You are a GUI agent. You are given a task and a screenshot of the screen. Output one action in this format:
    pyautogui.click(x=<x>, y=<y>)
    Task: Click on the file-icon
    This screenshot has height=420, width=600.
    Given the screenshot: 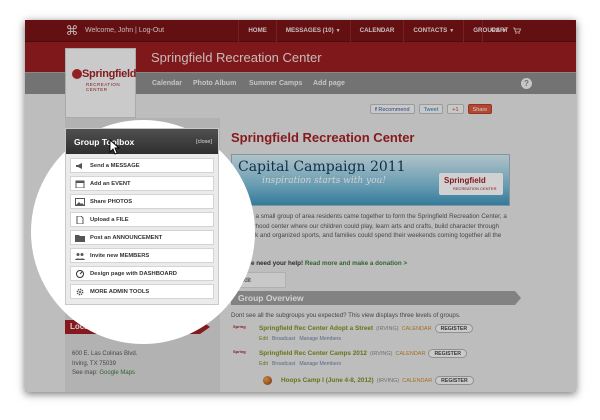 What is the action you would take?
    pyautogui.click(x=80, y=220)
    